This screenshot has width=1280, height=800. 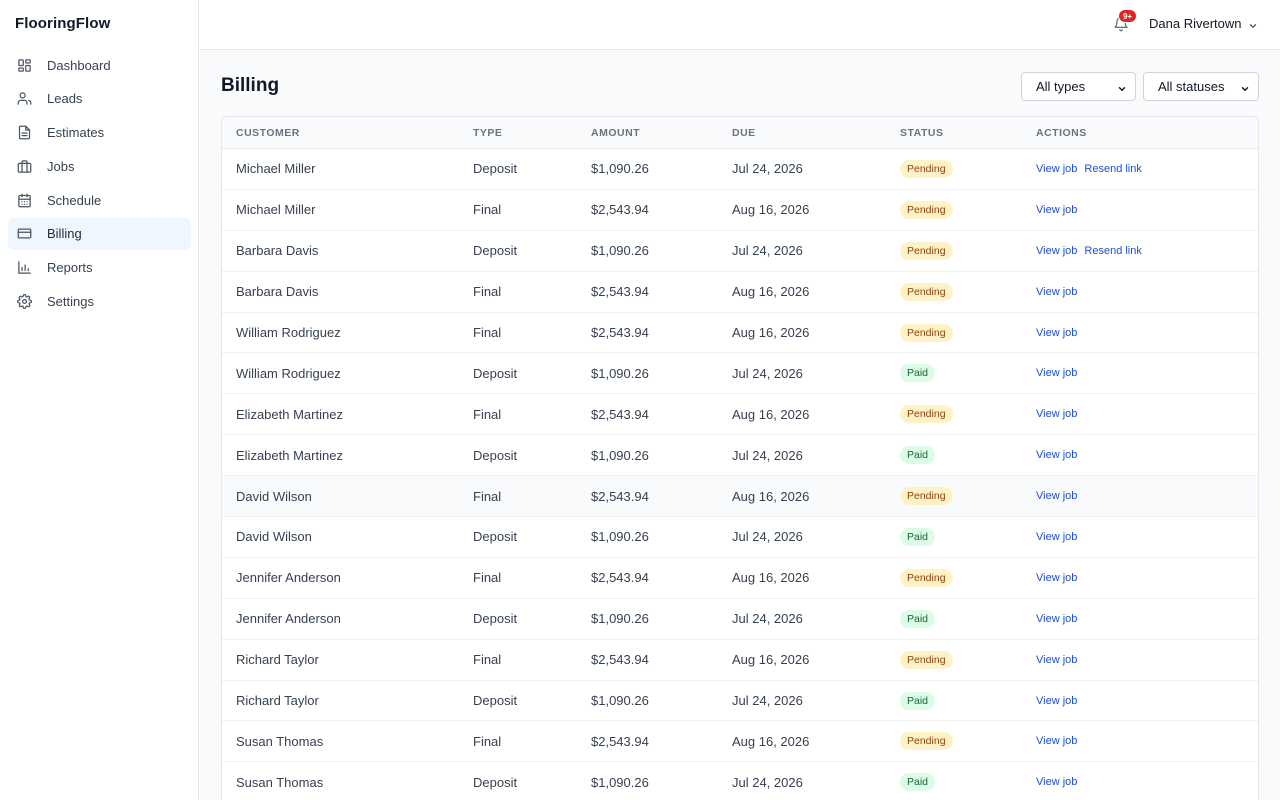 What do you see at coordinates (99, 65) in the screenshot?
I see `sidebar-item-dashboard: Dashboard` at bounding box center [99, 65].